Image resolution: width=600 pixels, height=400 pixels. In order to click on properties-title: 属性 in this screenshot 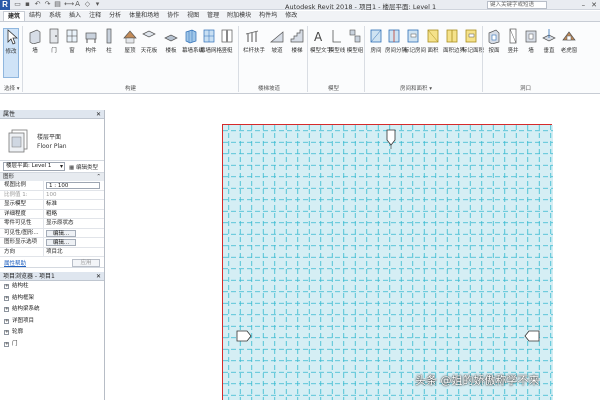, I will do `click(9, 114)`.